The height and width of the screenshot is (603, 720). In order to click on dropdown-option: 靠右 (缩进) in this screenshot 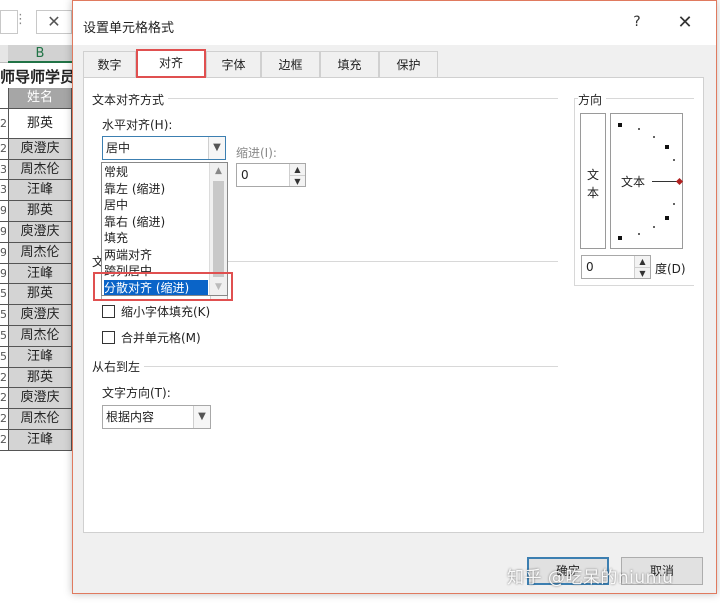, I will do `click(156, 222)`.